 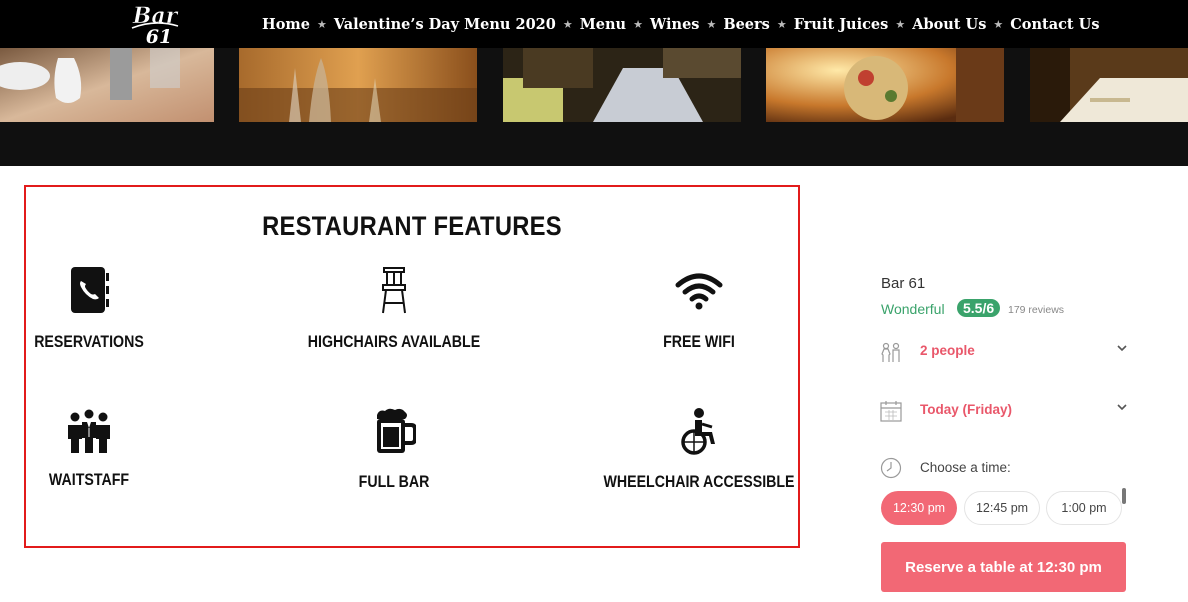 I want to click on nav-about-us: About Us, so click(x=949, y=24).